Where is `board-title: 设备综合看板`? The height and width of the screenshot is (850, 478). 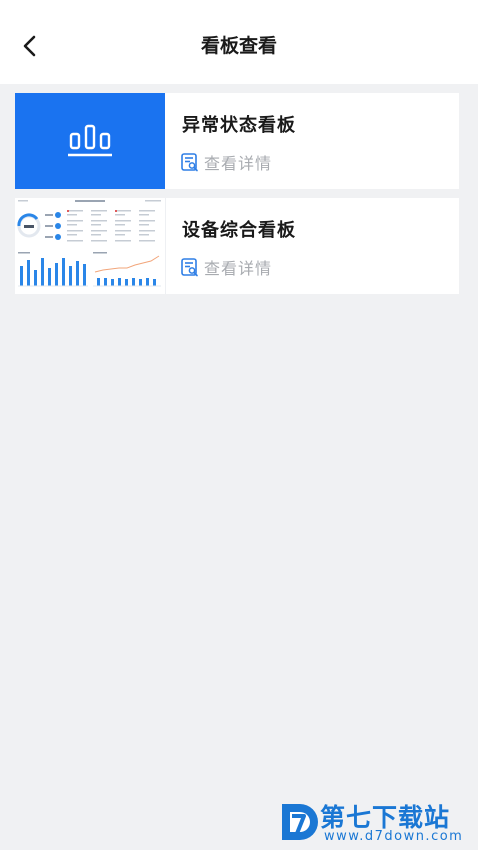
board-title: 设备综合看板 is located at coordinates (239, 230).